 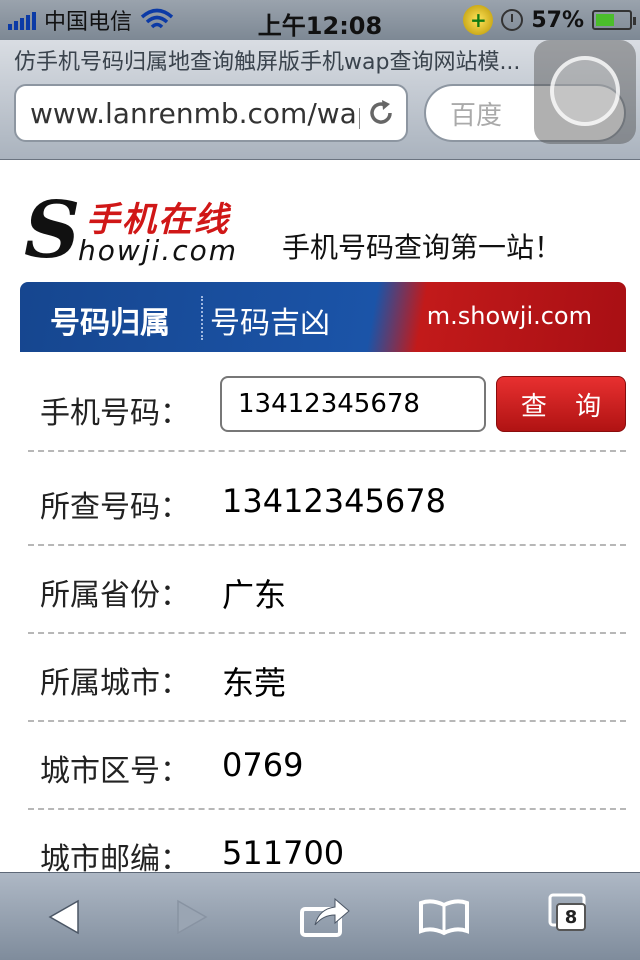 I want to click on plus-badge-icon: +, so click(x=478, y=20).